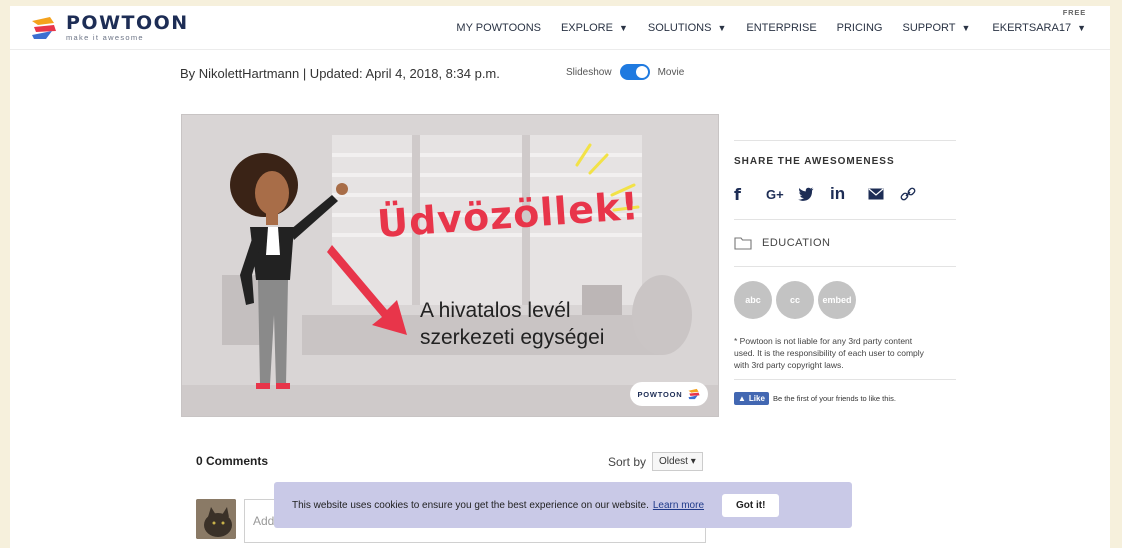  What do you see at coordinates (837, 300) in the screenshot?
I see `embed-badge-icon: embed` at bounding box center [837, 300].